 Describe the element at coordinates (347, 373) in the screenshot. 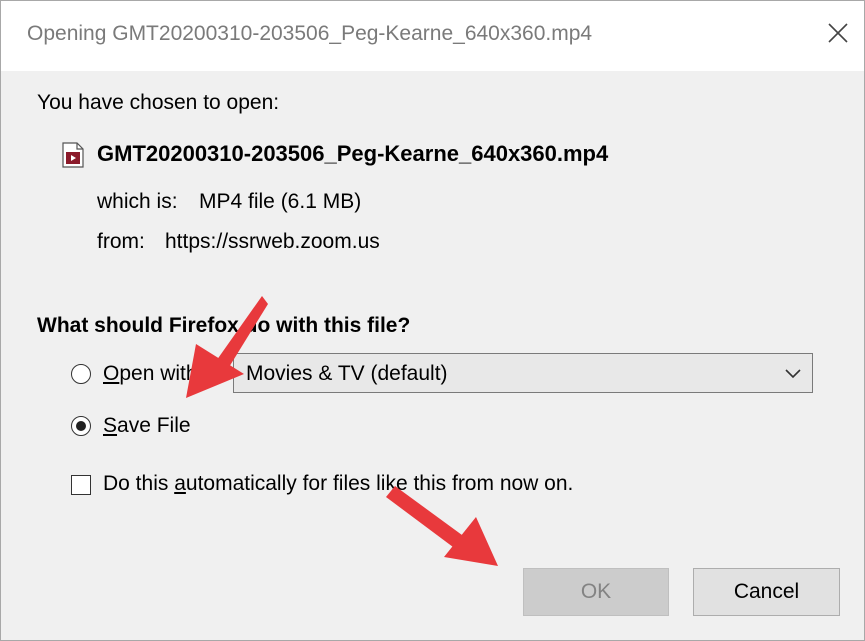

I see `open-with-app-value: Movies & TV (default)` at that location.